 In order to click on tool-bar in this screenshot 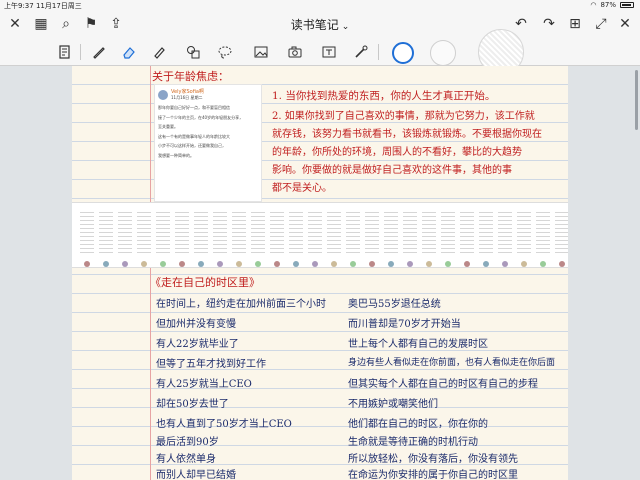, I will do `click(320, 52)`.